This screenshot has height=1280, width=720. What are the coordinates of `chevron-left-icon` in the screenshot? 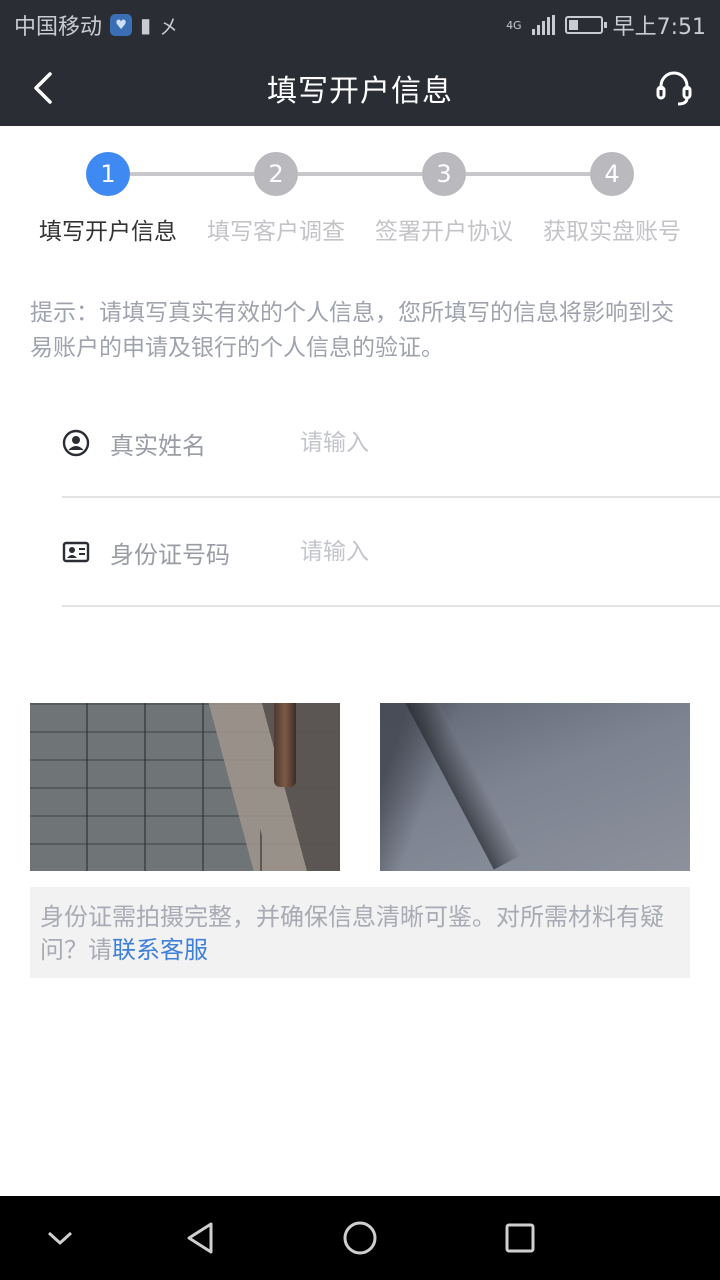 It's located at (43, 88).